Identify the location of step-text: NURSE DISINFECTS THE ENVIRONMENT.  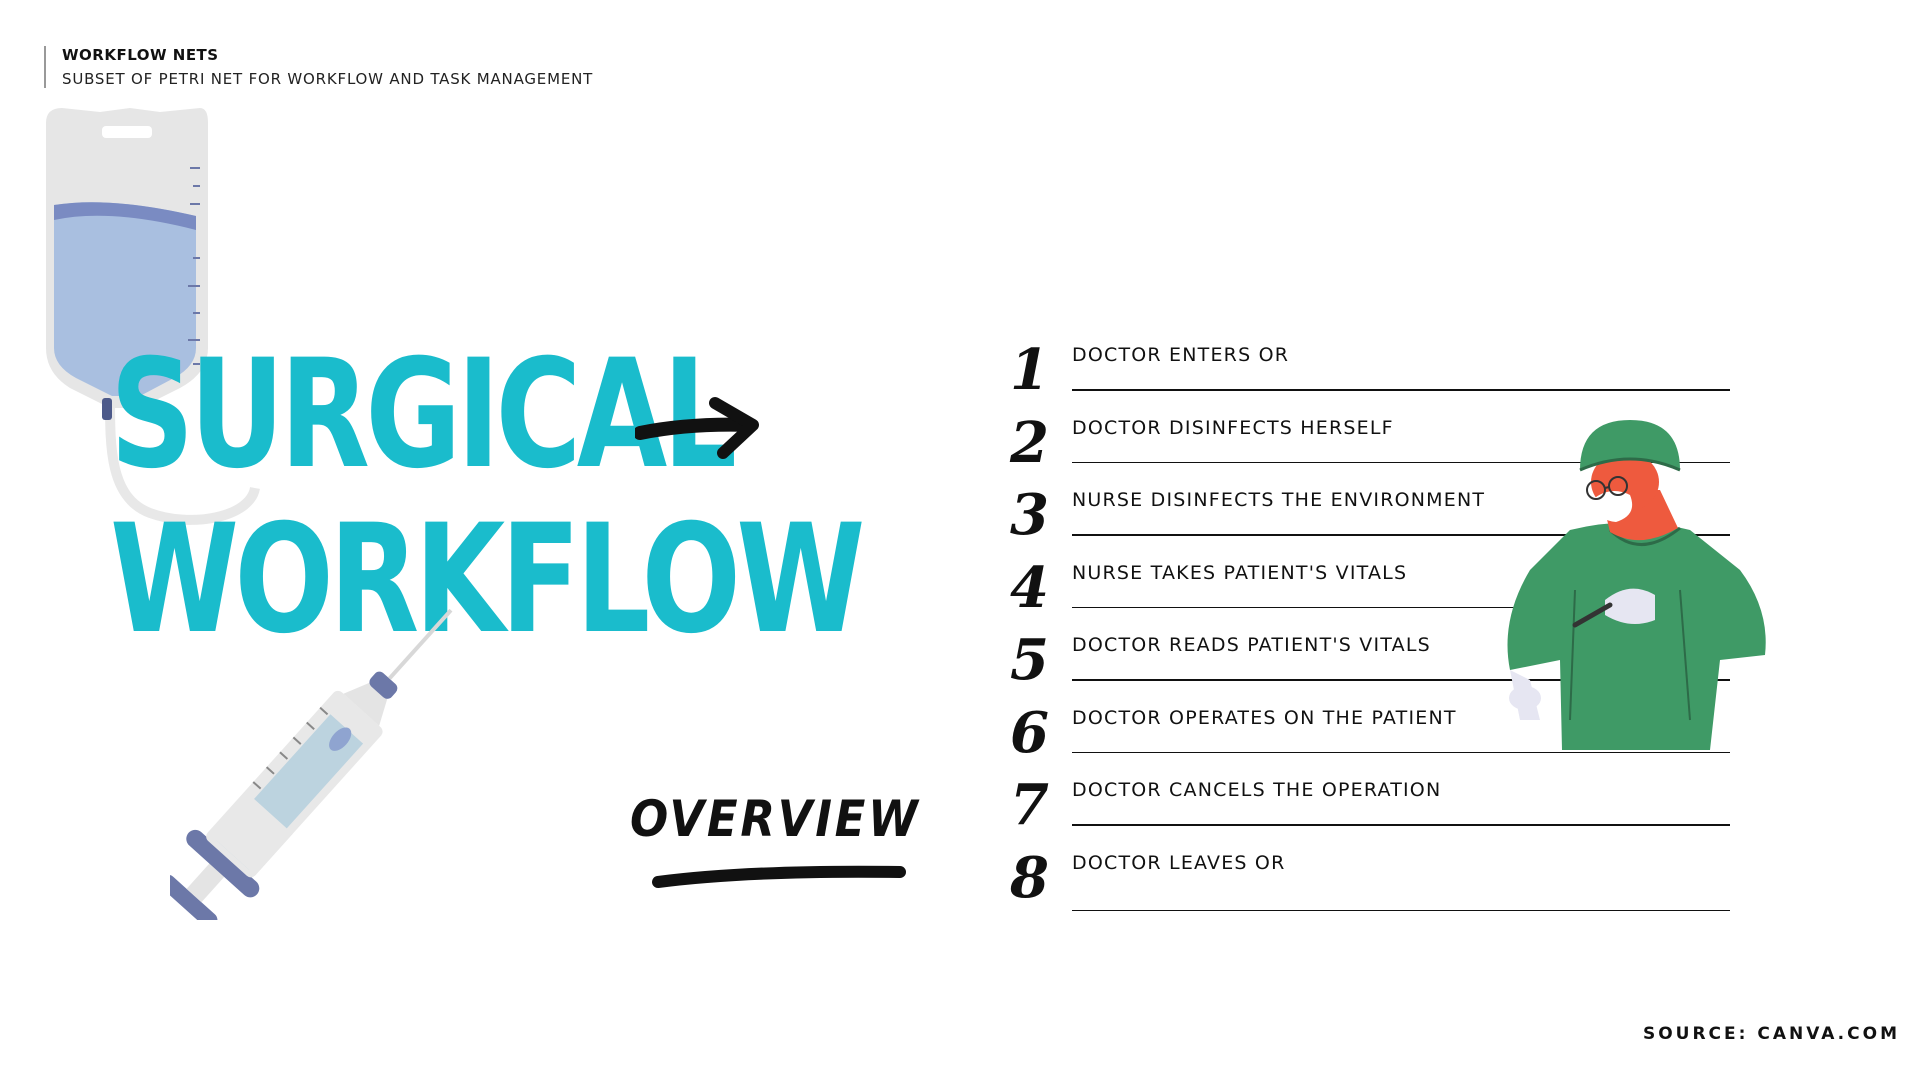
(1279, 500).